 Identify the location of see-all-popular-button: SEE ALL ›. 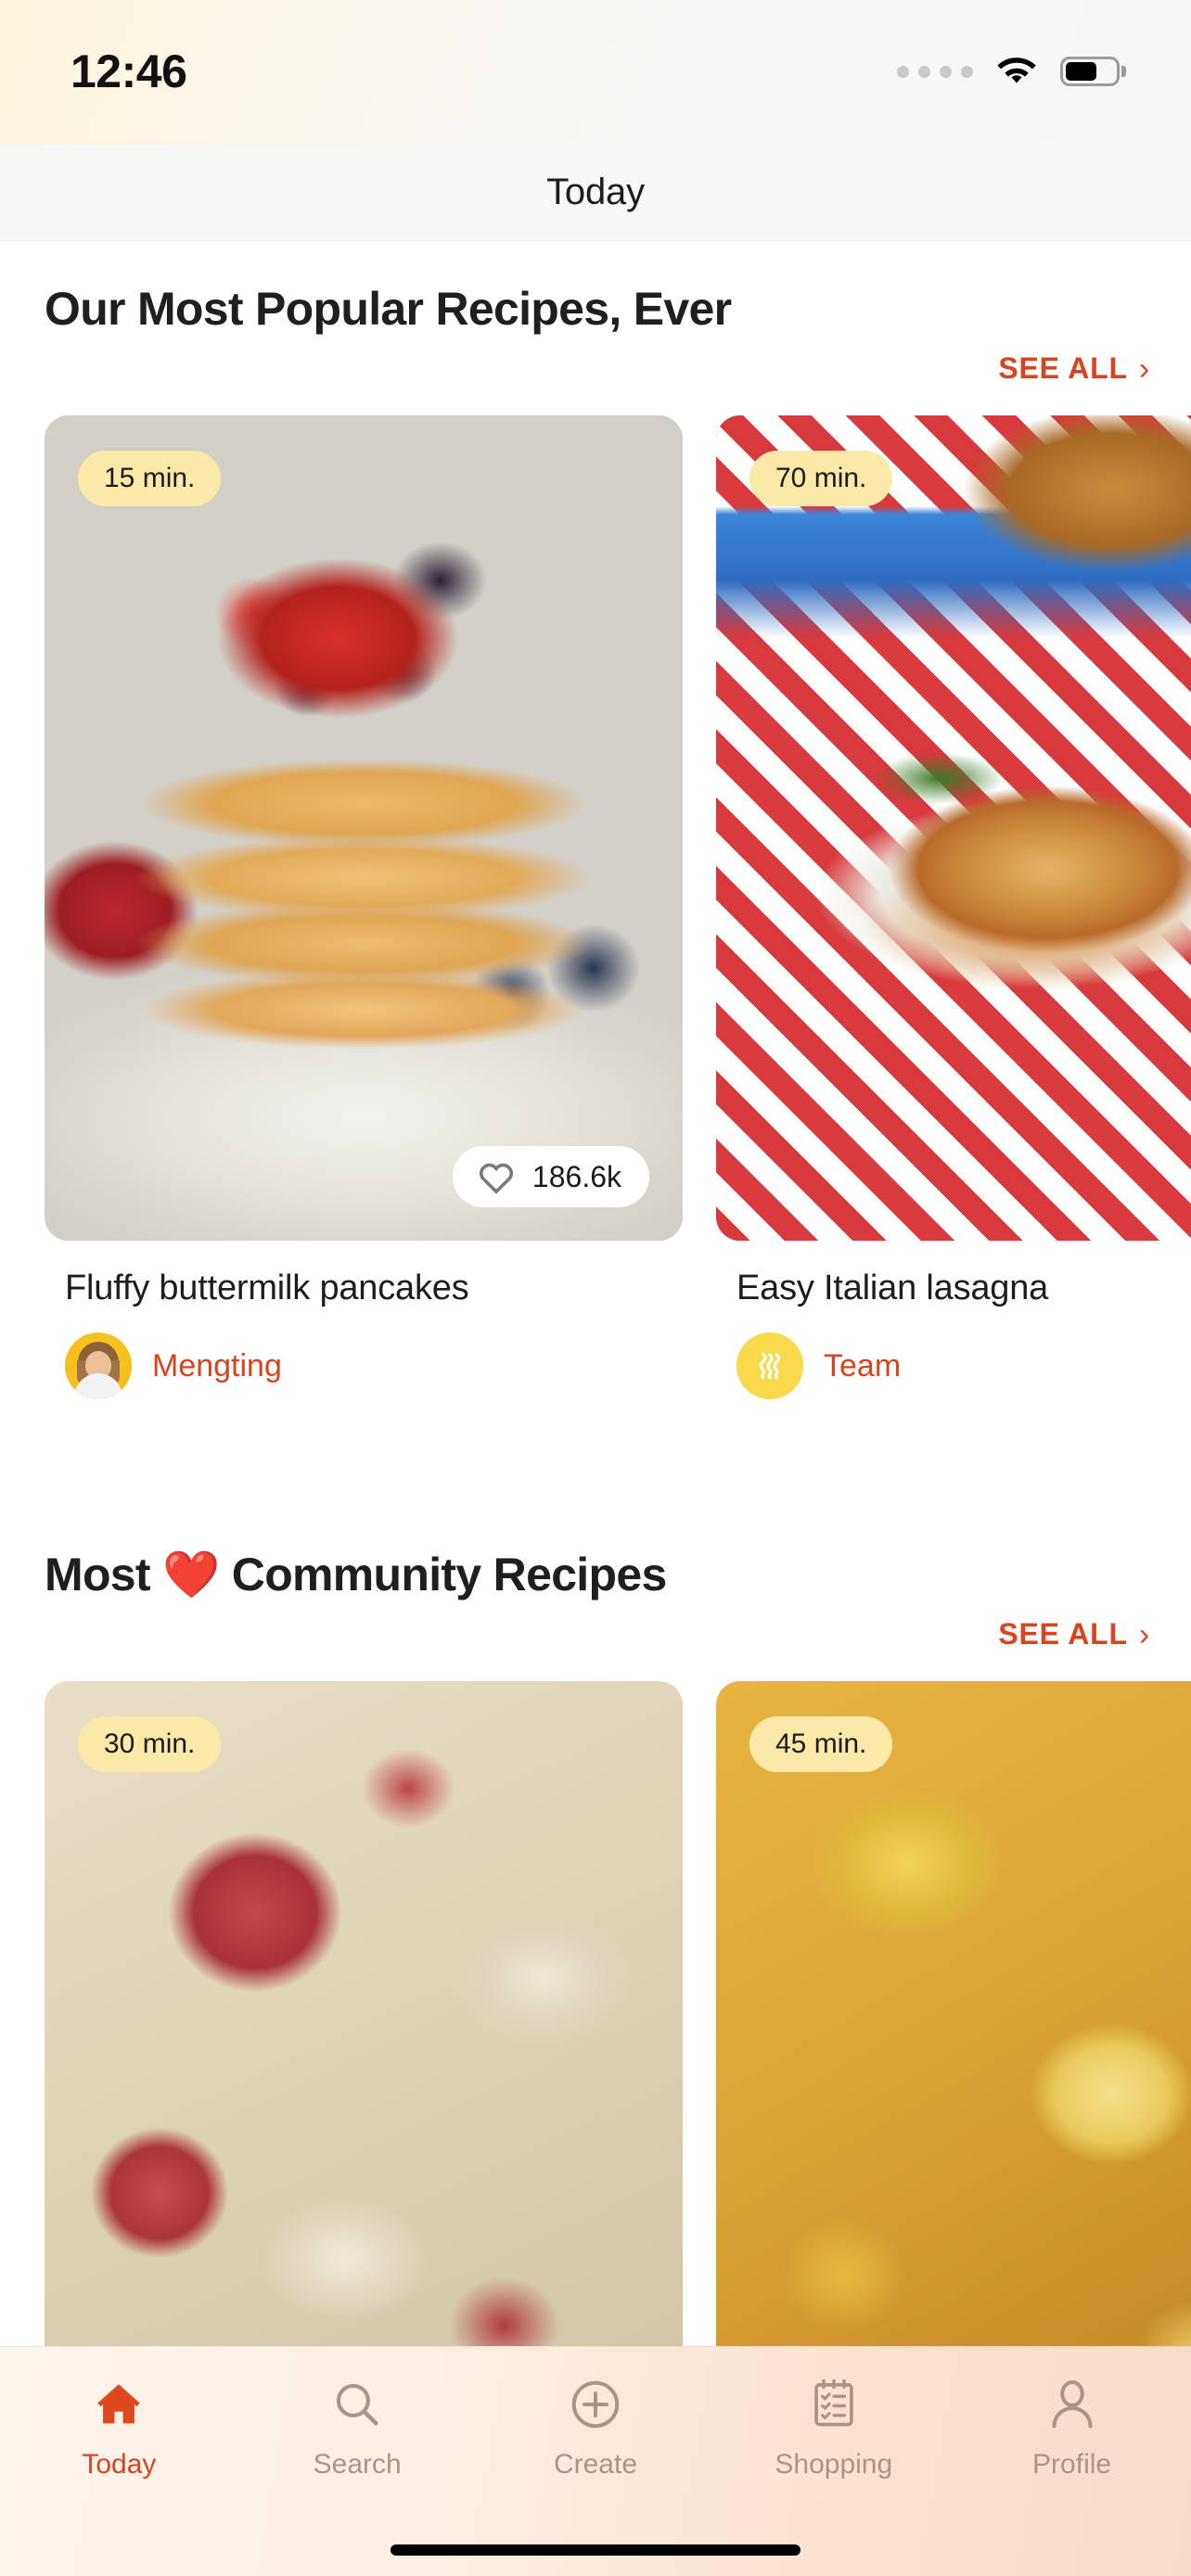
(1074, 368).